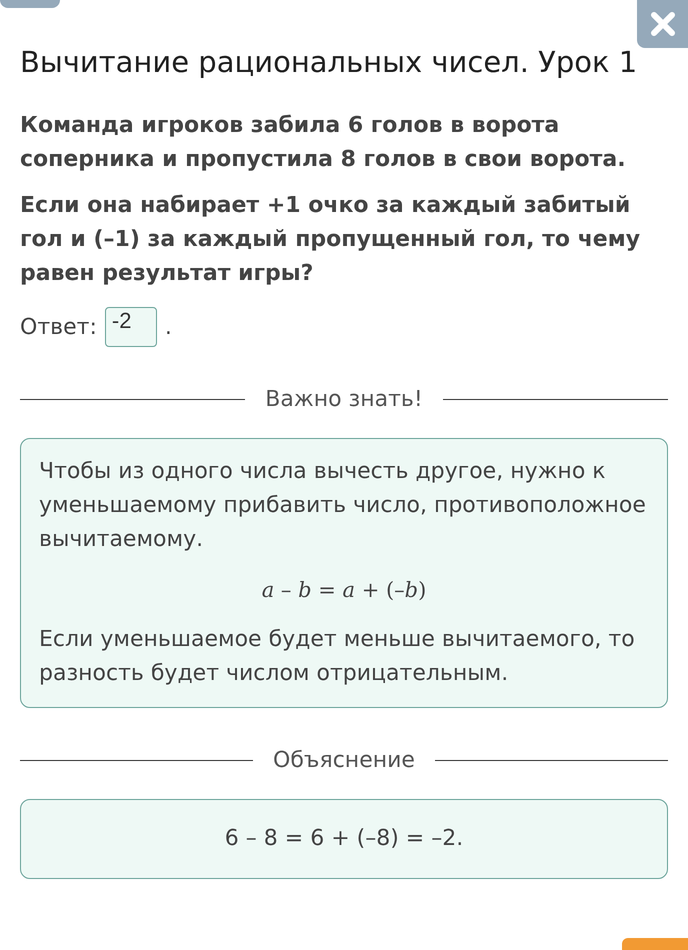 The image size is (688, 950). Describe the element at coordinates (344, 399) in the screenshot. I see `section-heading: Важно знать!` at that location.